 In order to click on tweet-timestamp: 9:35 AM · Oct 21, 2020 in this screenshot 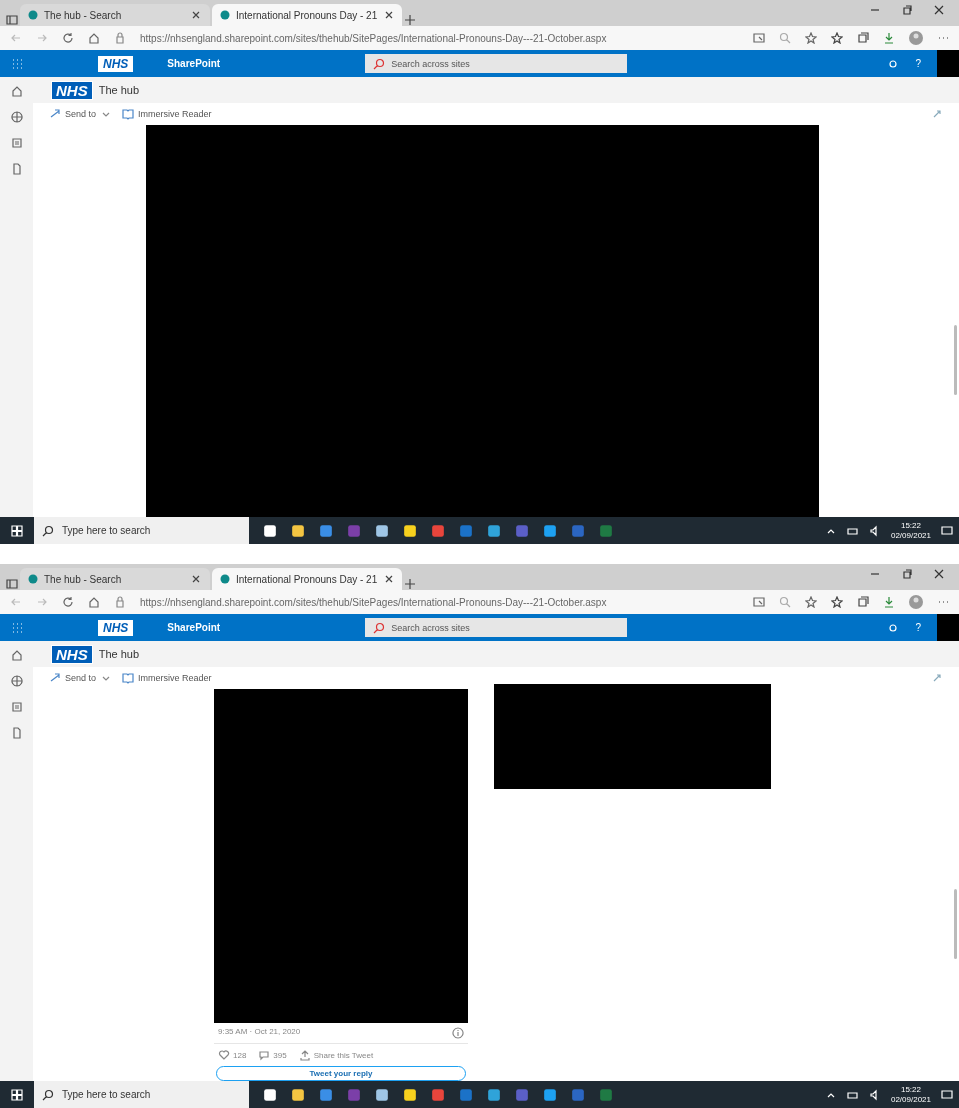, I will do `click(259, 1033)`.